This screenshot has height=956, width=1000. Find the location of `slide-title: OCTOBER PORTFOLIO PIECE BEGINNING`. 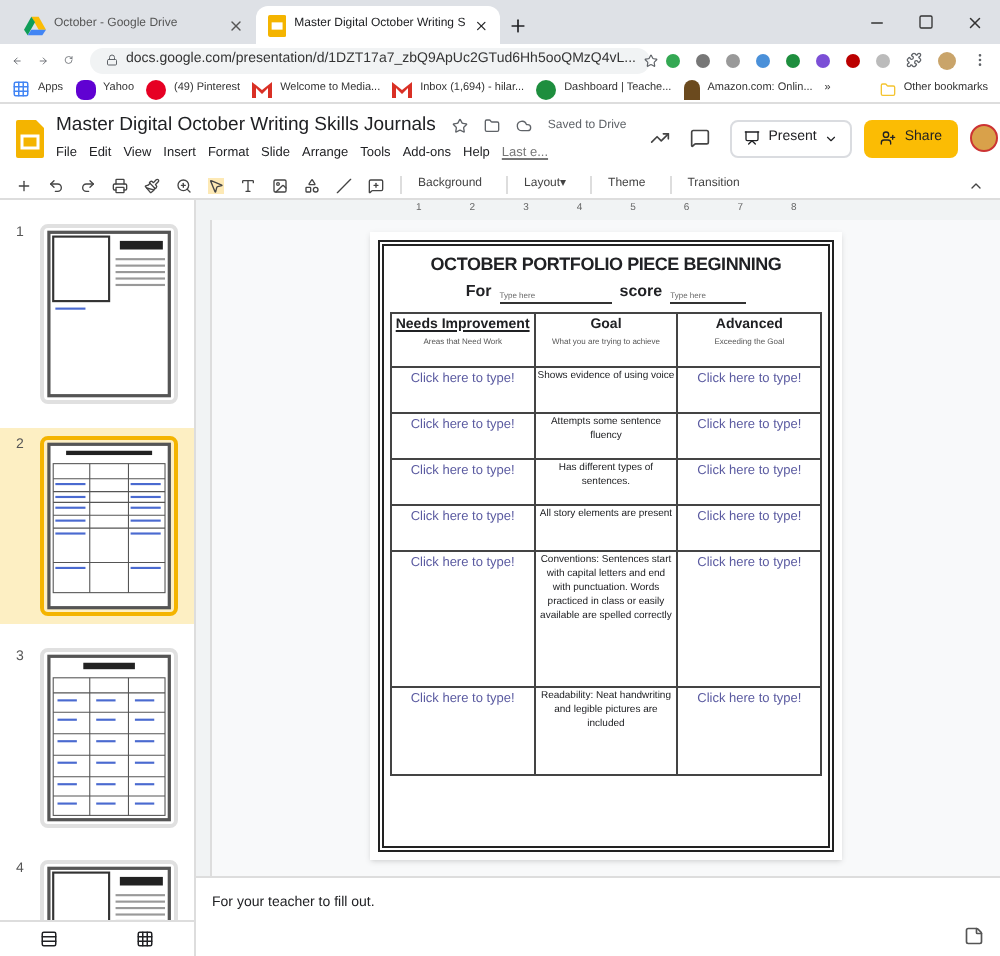

slide-title: OCTOBER PORTFOLIO PIECE BEGINNING is located at coordinates (606, 265).